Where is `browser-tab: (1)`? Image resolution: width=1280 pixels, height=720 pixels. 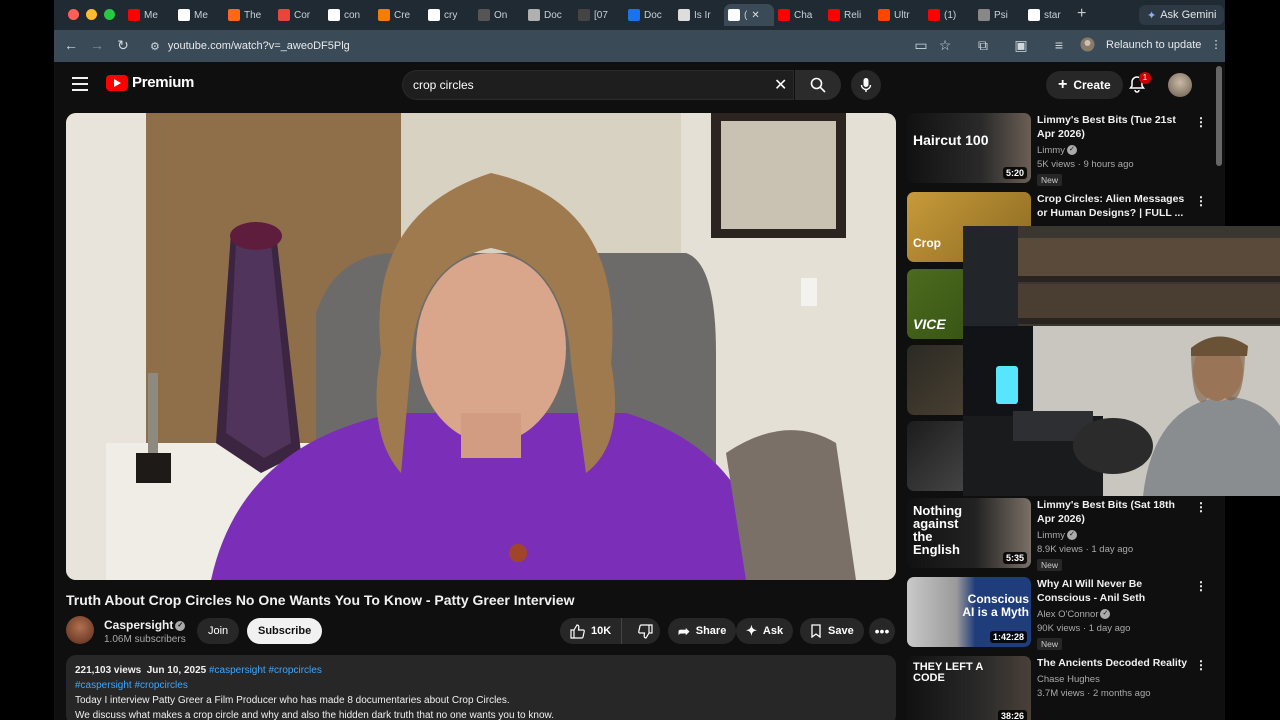
browser-tab: (1) is located at coordinates (949, 15).